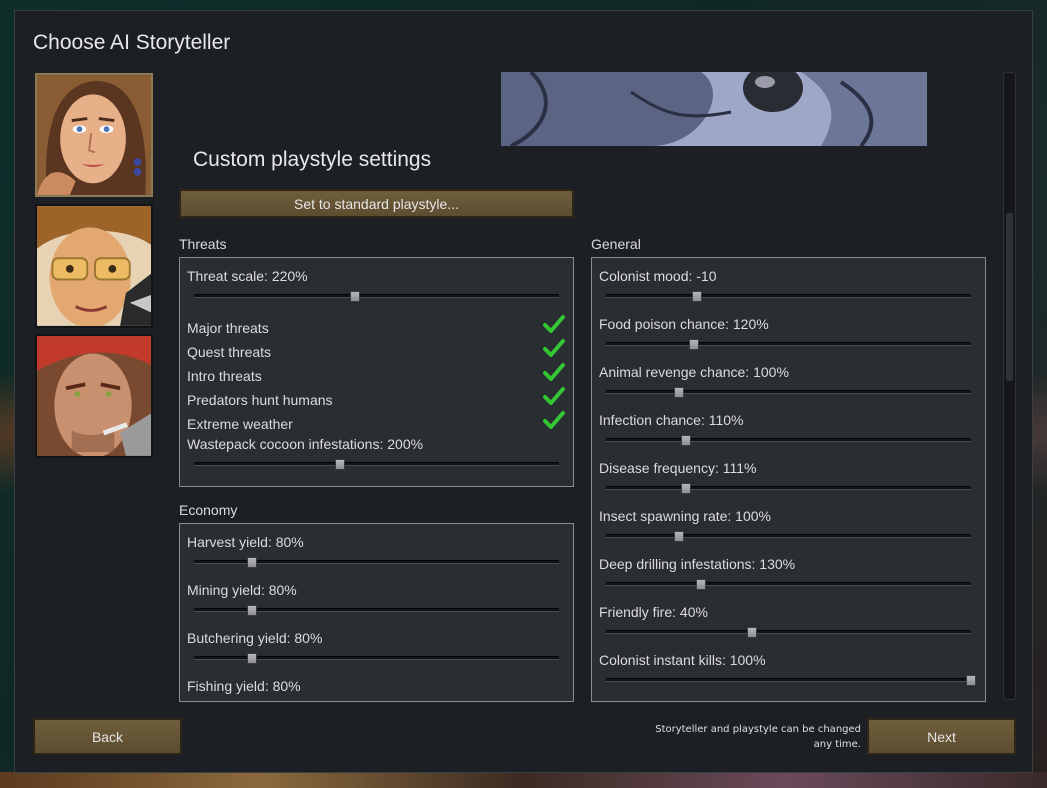 This screenshot has width=1047, height=788. I want to click on storyteller-banner-art, so click(714, 109).